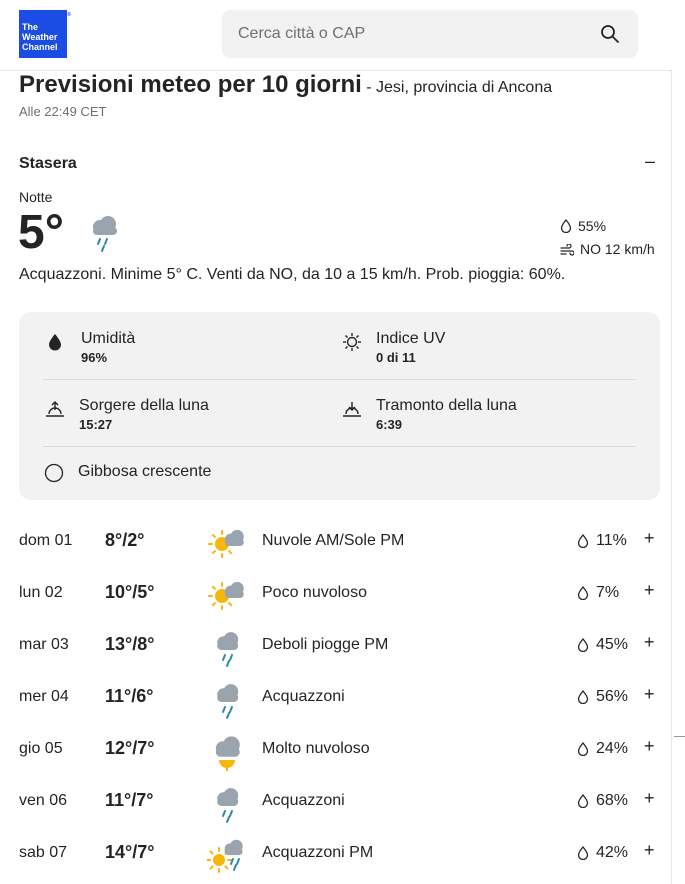 This screenshot has height=884, width=685. What do you see at coordinates (144, 405) in the screenshot?
I see `moonrise-label: Sorgere della luna` at bounding box center [144, 405].